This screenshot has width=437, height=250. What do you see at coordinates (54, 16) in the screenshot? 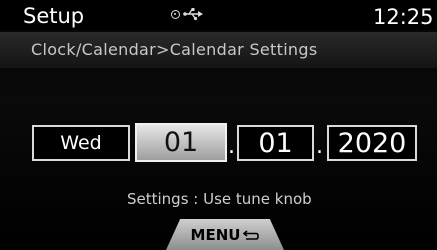
I see `screen-title: Setup` at bounding box center [54, 16].